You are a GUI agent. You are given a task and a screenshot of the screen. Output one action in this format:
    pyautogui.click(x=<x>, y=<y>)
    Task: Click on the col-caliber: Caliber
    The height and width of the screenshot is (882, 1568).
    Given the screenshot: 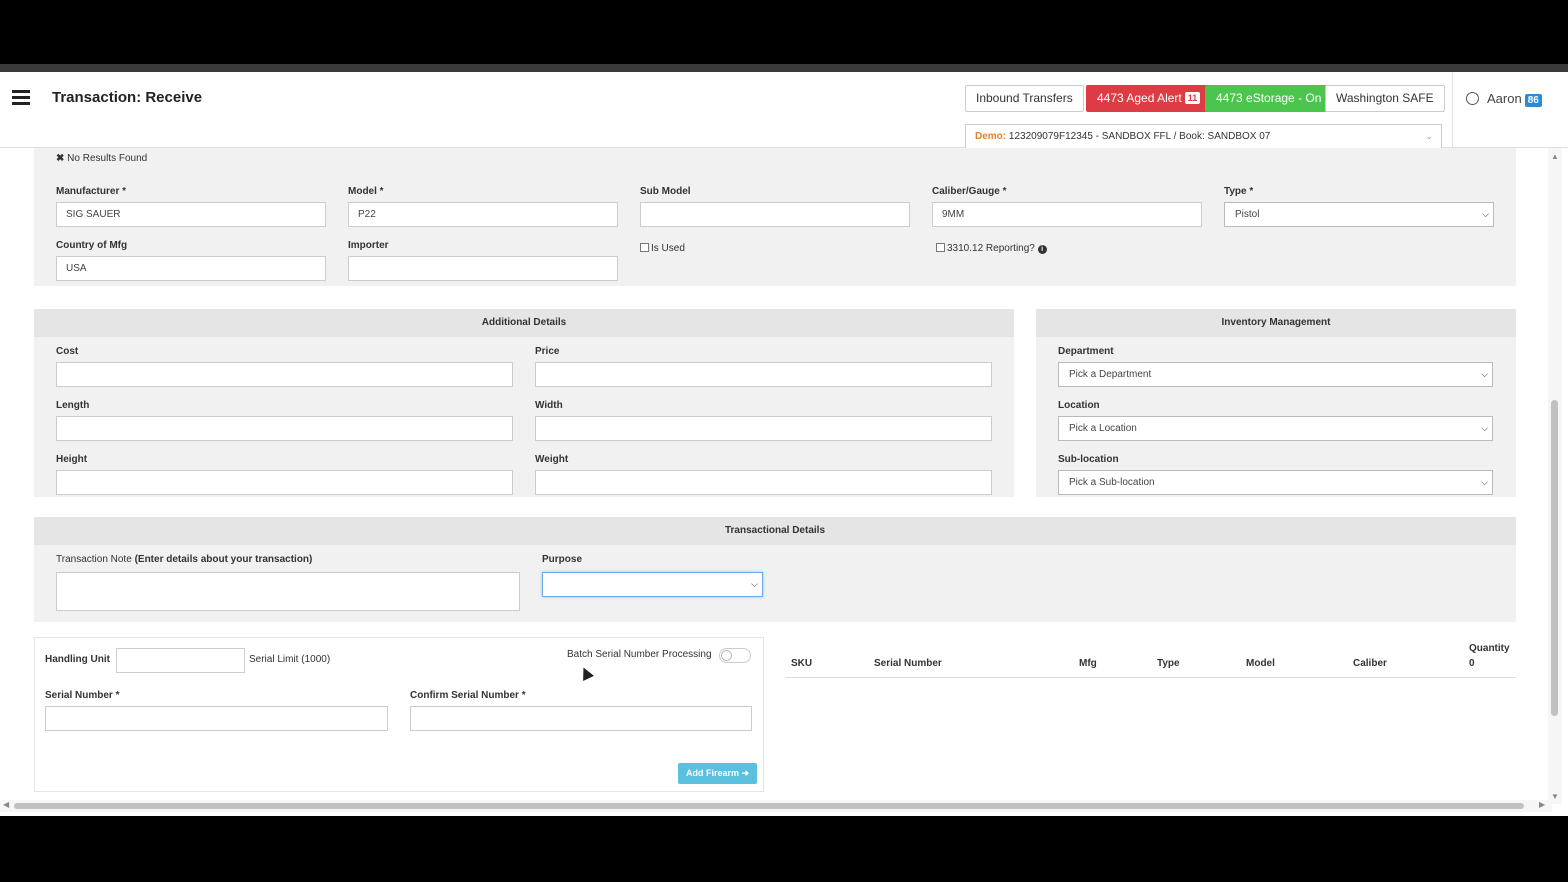 What is the action you would take?
    pyautogui.click(x=1370, y=663)
    